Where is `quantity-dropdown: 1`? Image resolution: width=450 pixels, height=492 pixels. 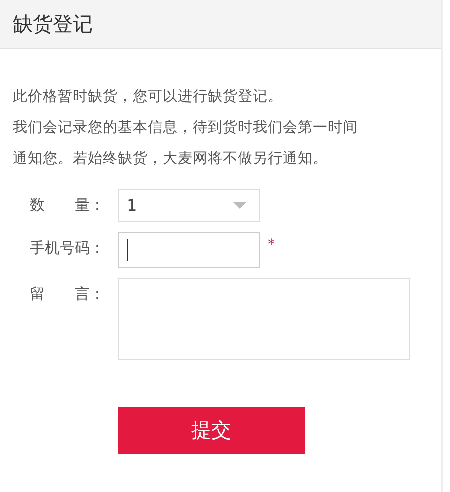 quantity-dropdown: 1 is located at coordinates (189, 205).